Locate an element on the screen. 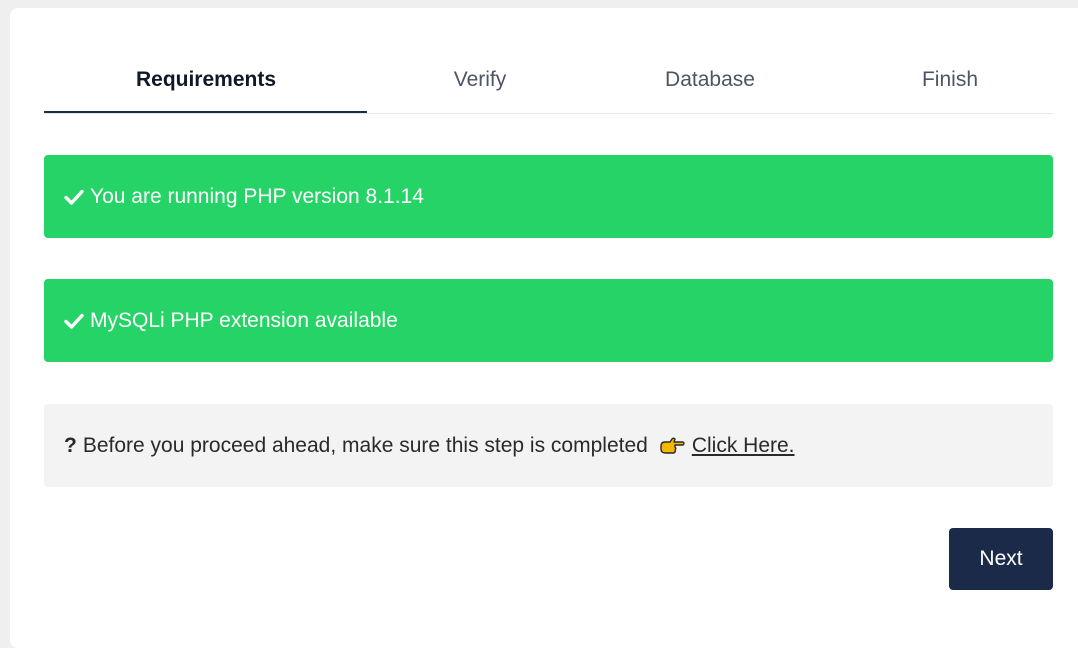  tab-requirements: Requirements is located at coordinates (206, 87).